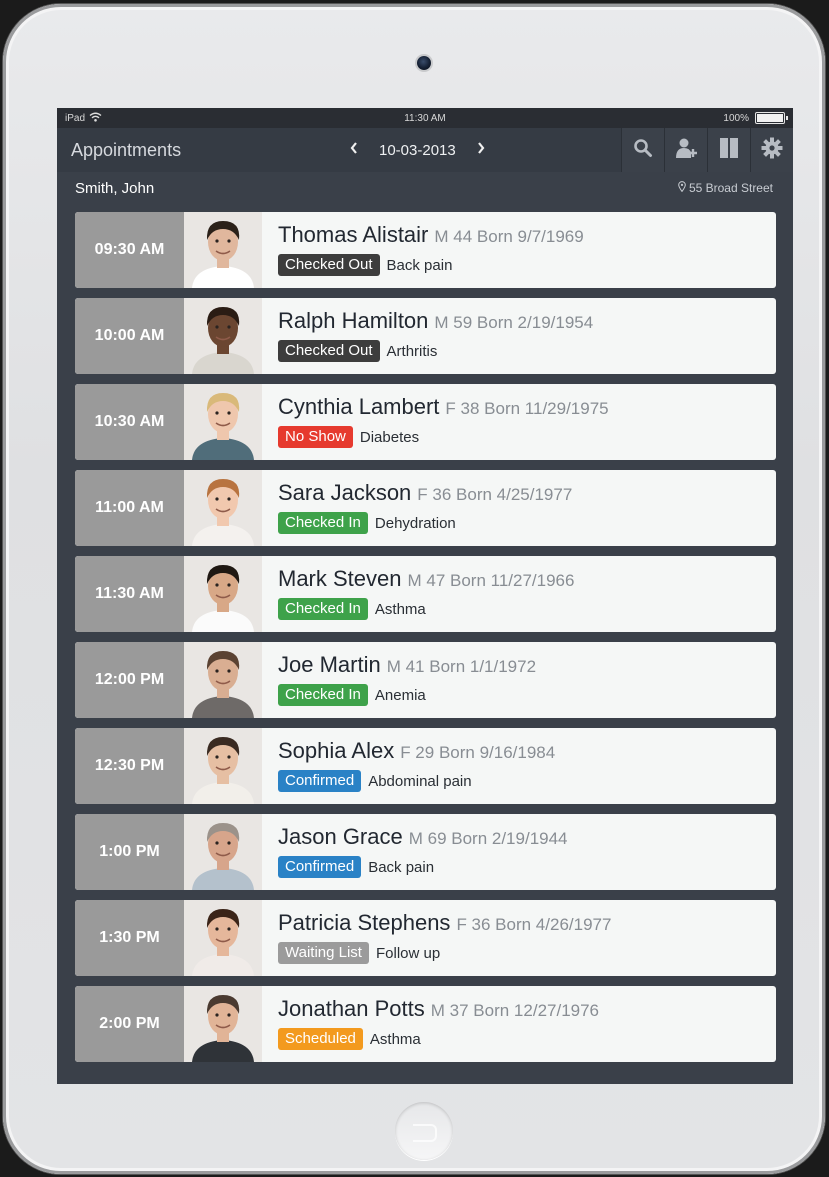  I want to click on patient-demographics: F 36 Born 4/25/1977, so click(495, 494).